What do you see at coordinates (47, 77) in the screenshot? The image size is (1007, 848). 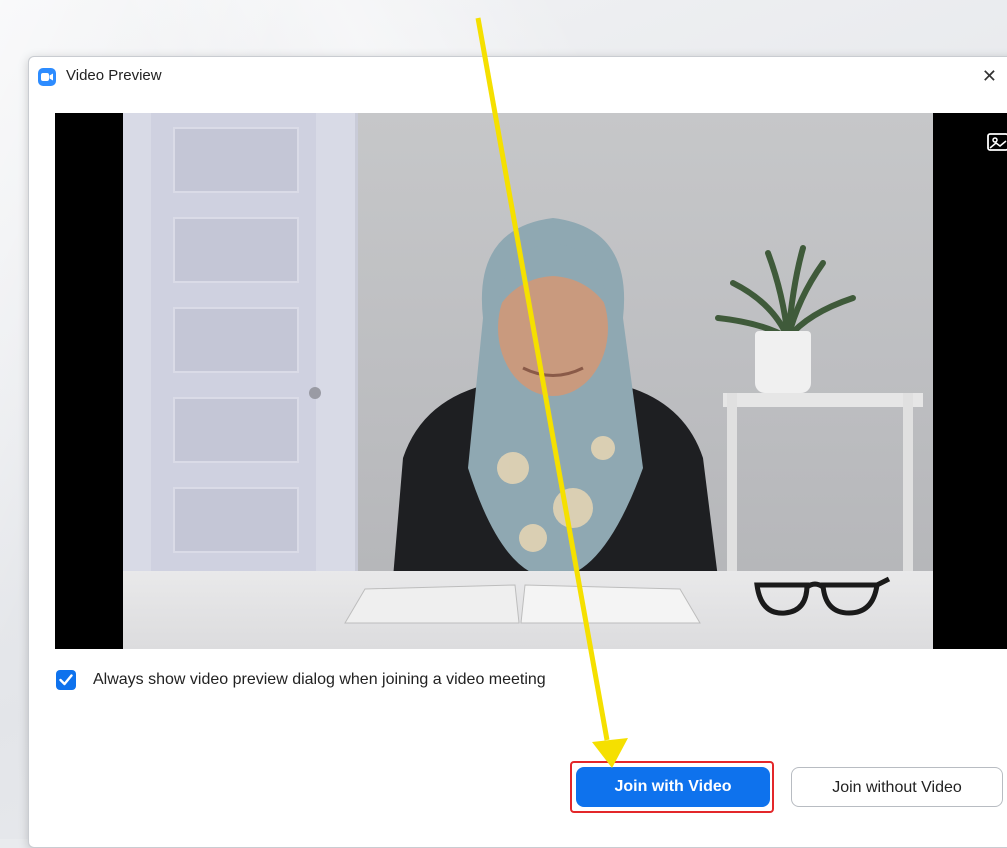 I see `zoom-camera-icon` at bounding box center [47, 77].